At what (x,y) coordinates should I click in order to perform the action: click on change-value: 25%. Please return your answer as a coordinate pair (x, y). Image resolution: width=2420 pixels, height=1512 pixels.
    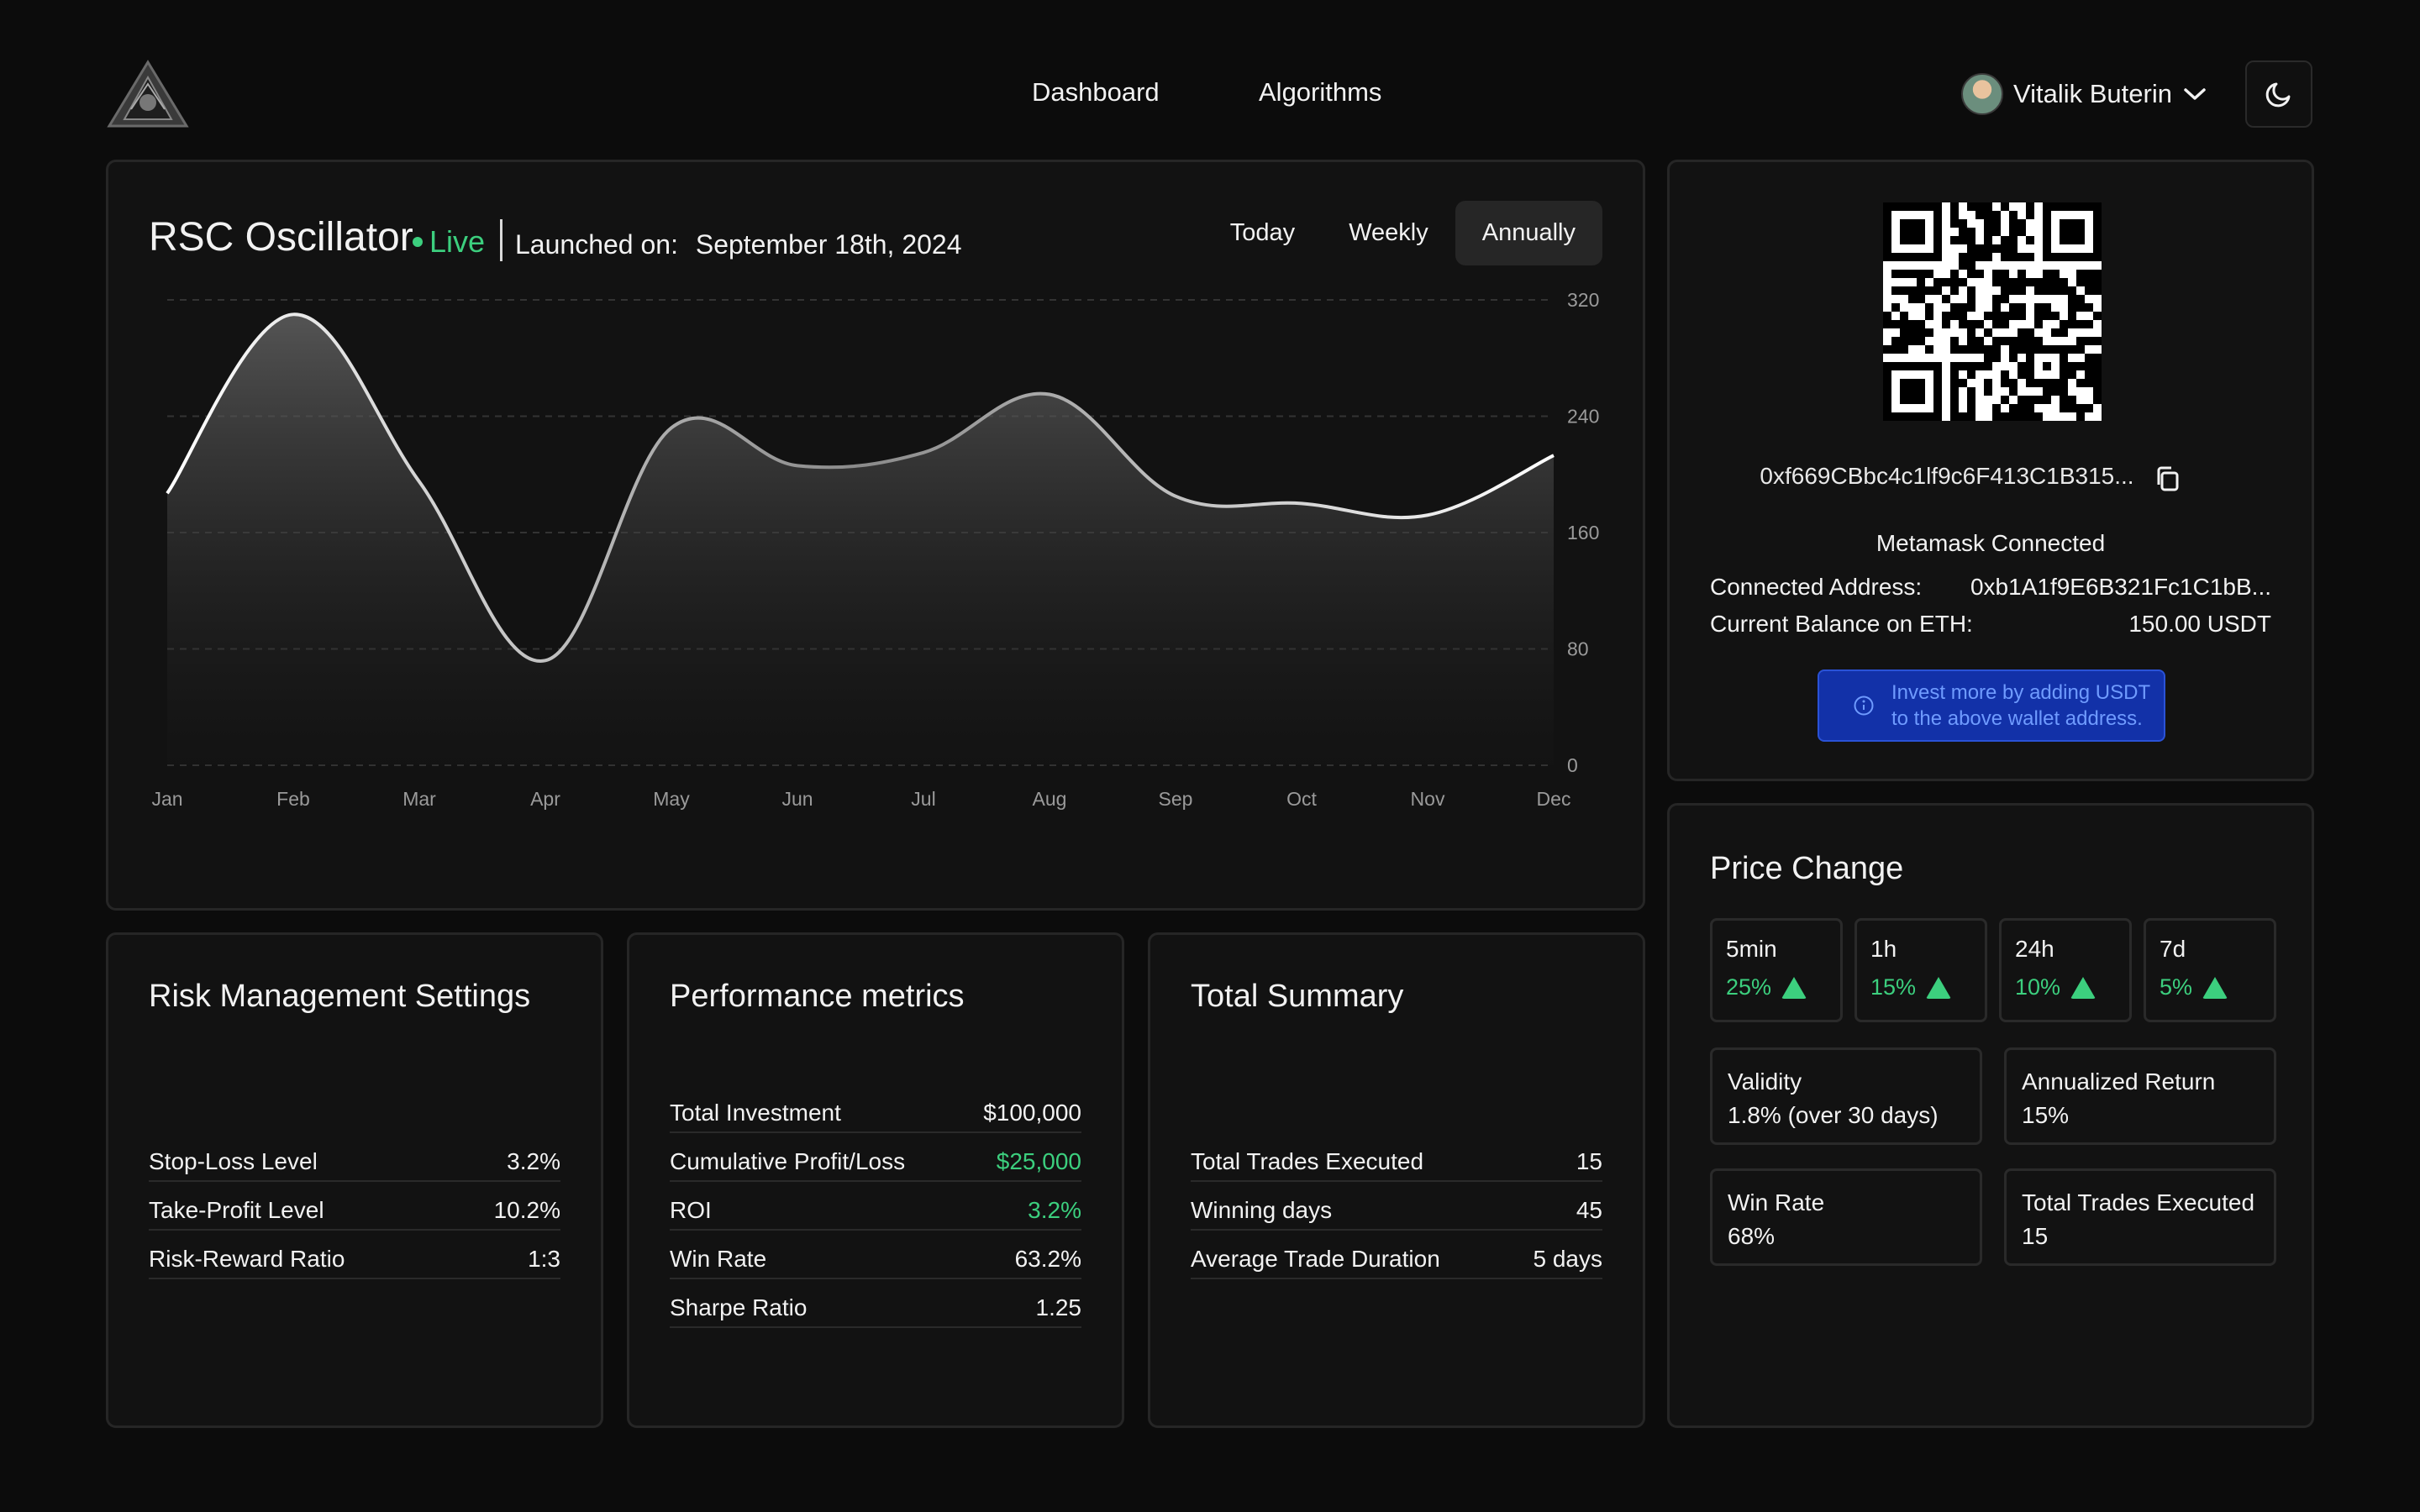
    Looking at the image, I should click on (1749, 987).